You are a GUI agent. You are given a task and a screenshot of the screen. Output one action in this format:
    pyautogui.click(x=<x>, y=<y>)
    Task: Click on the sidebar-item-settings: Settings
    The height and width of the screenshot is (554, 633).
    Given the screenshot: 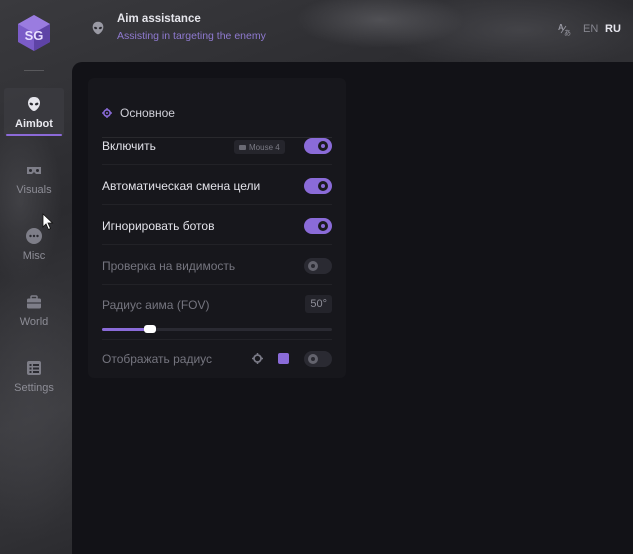 What is the action you would take?
    pyautogui.click(x=34, y=376)
    